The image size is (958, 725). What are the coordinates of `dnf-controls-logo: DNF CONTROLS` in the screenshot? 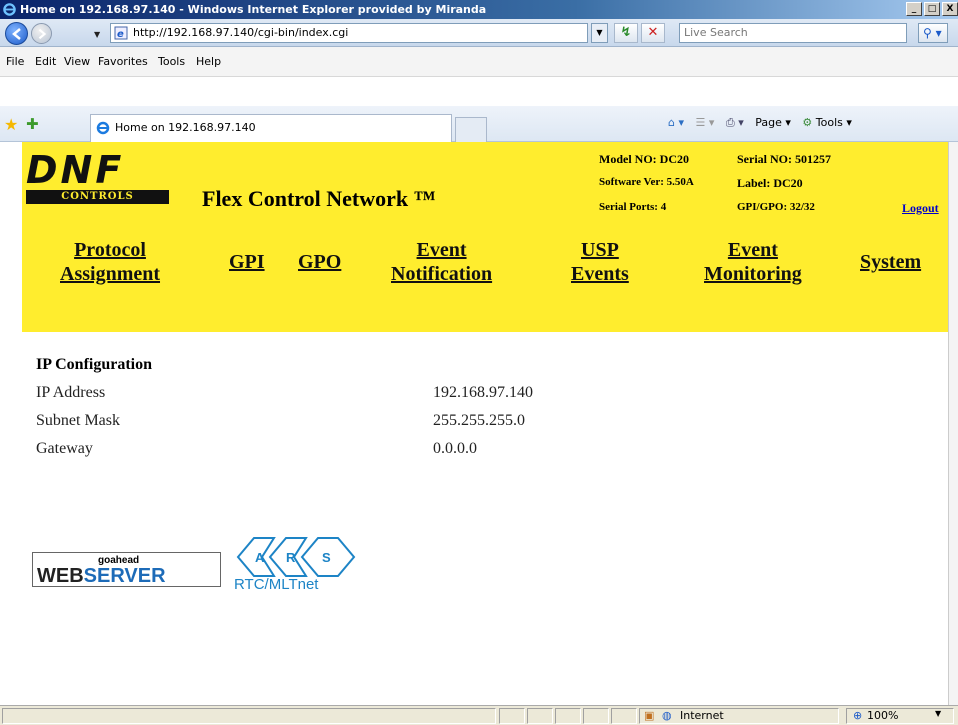 It's located at (97, 176).